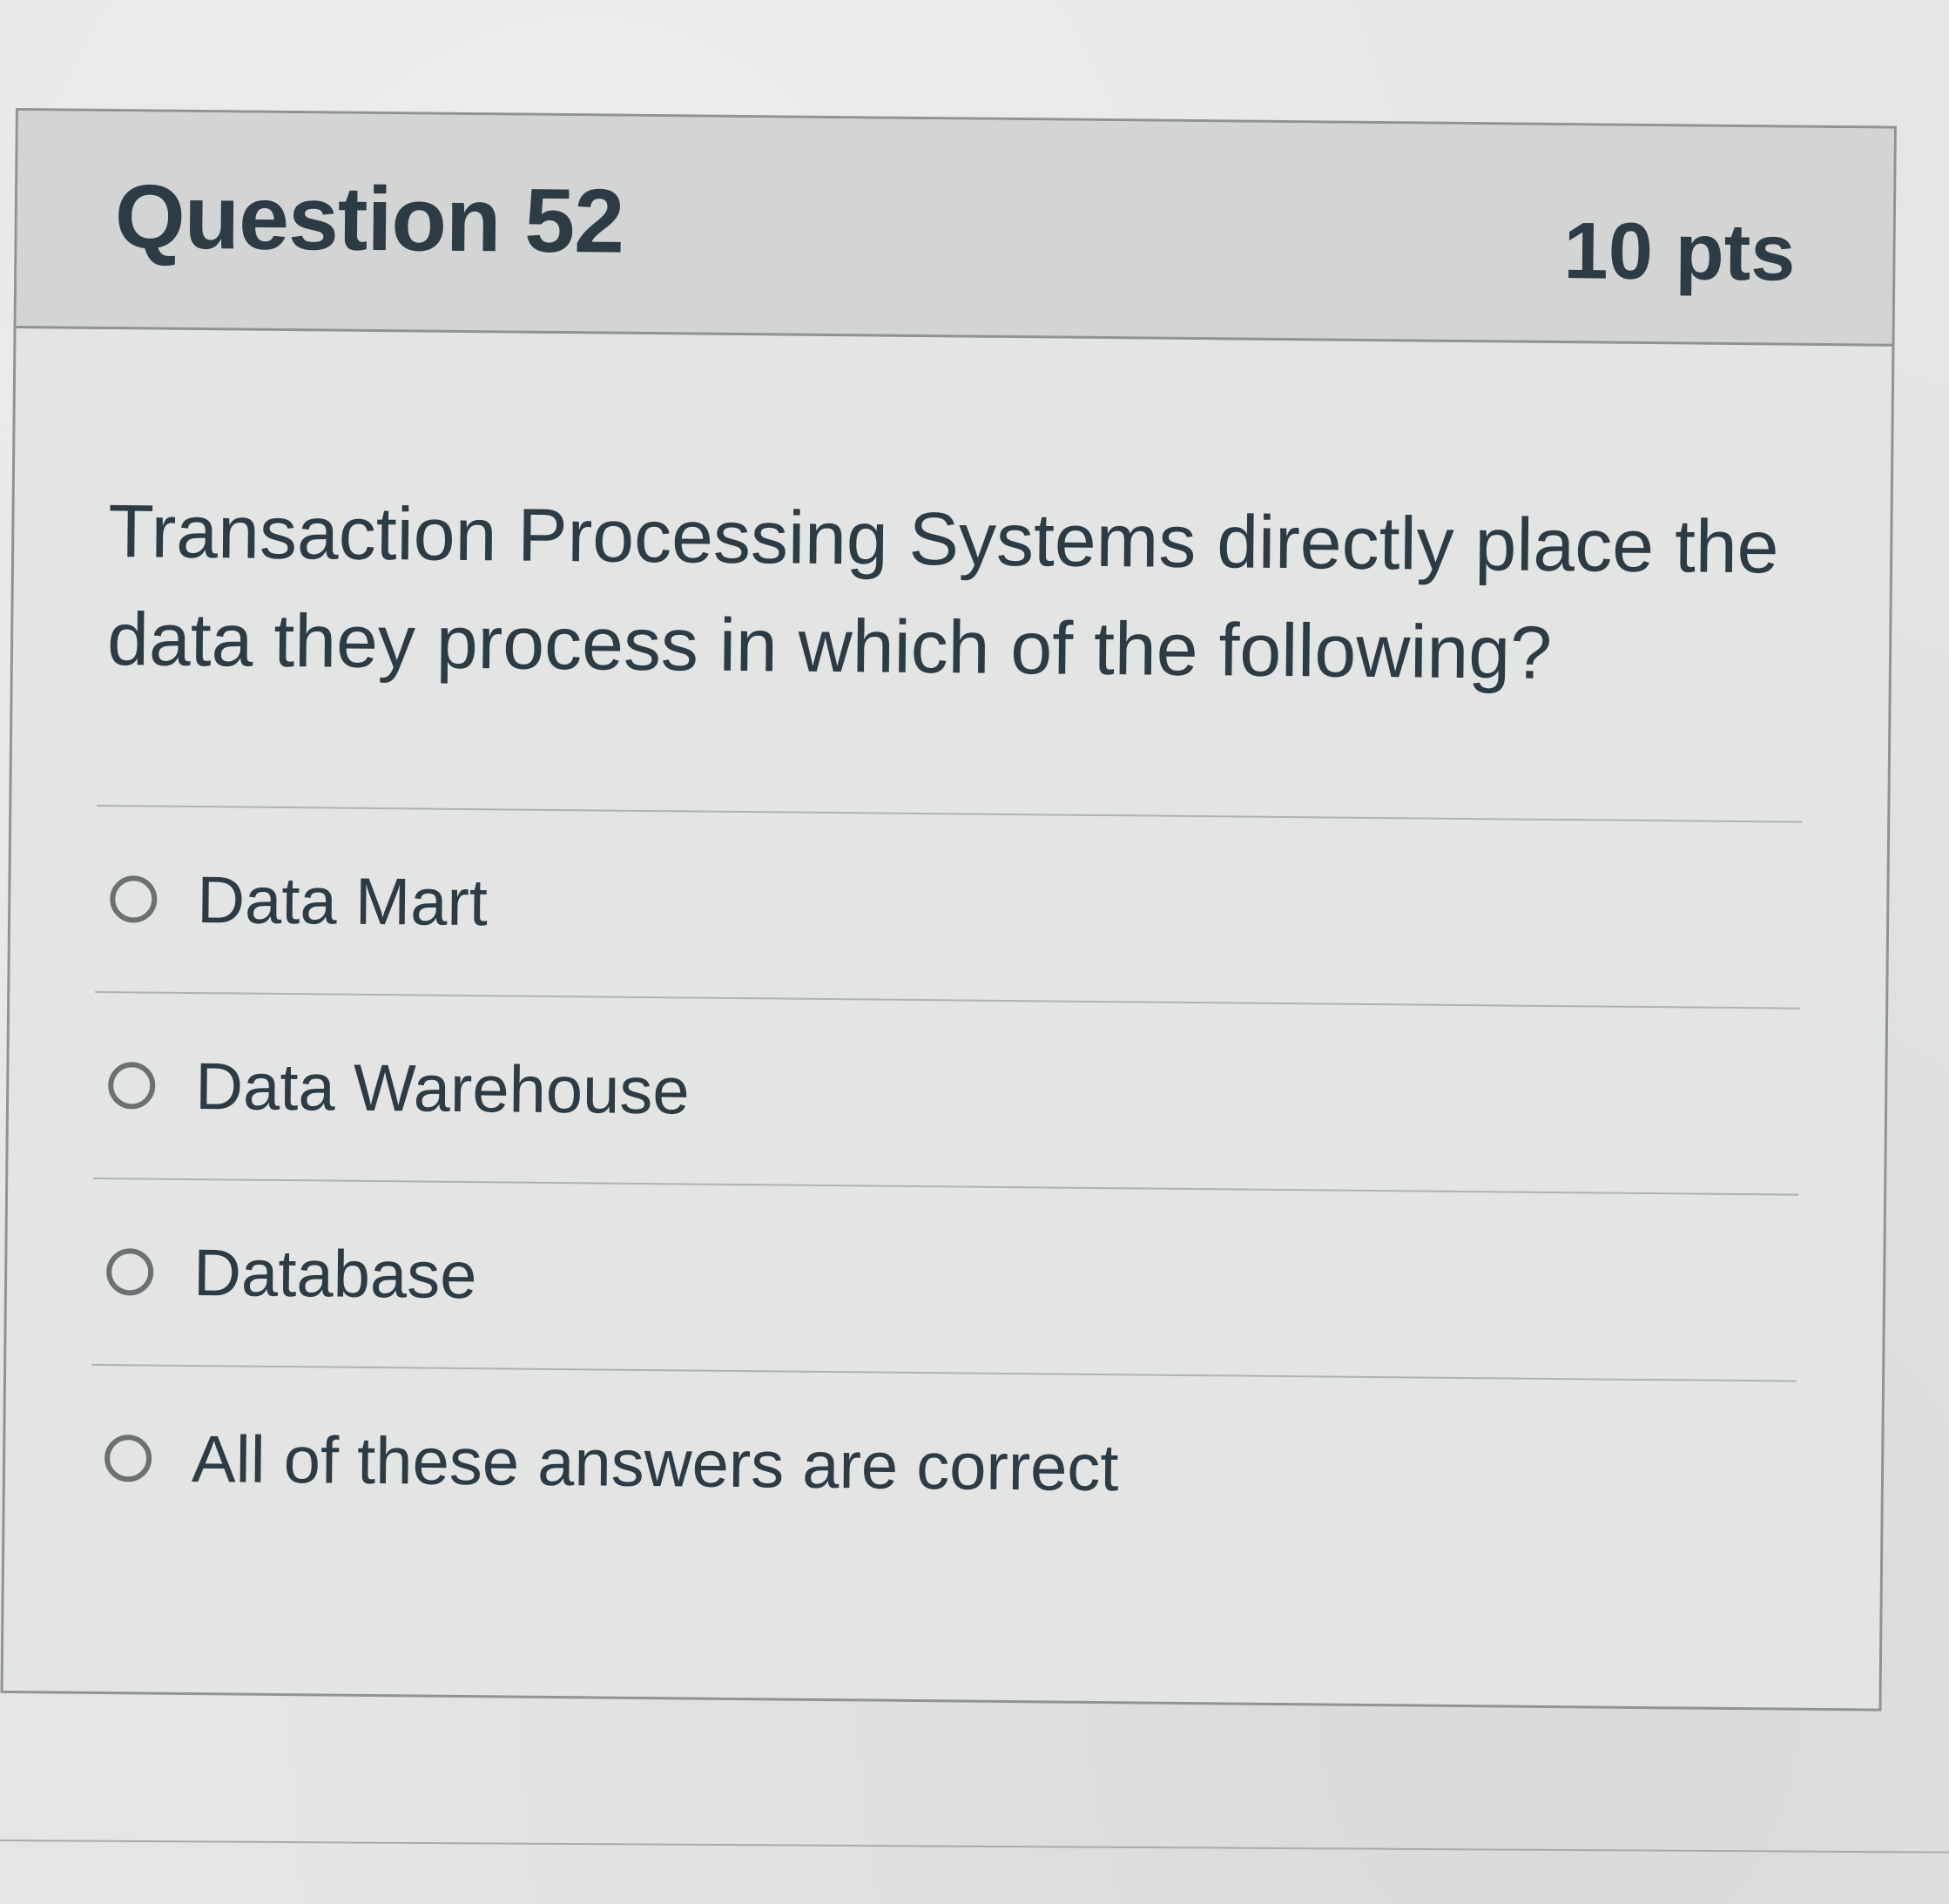 This screenshot has width=1949, height=1904. I want to click on answer-label: Data Warehouse, so click(442, 1089).